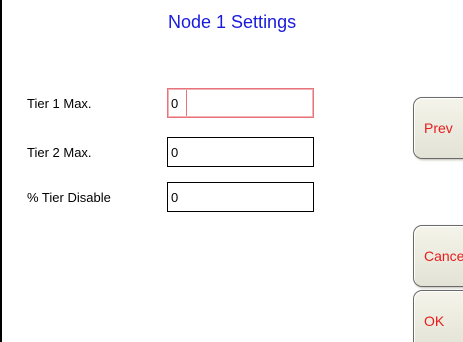 The height and width of the screenshot is (342, 463). Describe the element at coordinates (438, 316) in the screenshot. I see `ok-button: OK` at that location.